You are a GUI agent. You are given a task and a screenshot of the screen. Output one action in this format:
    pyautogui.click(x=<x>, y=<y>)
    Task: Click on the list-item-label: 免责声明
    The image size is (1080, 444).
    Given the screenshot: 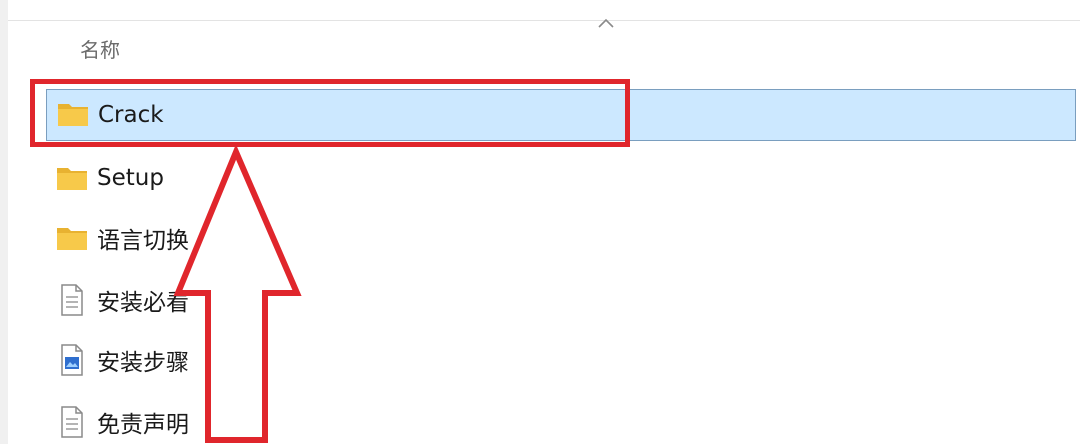 What is the action you would take?
    pyautogui.click(x=143, y=425)
    